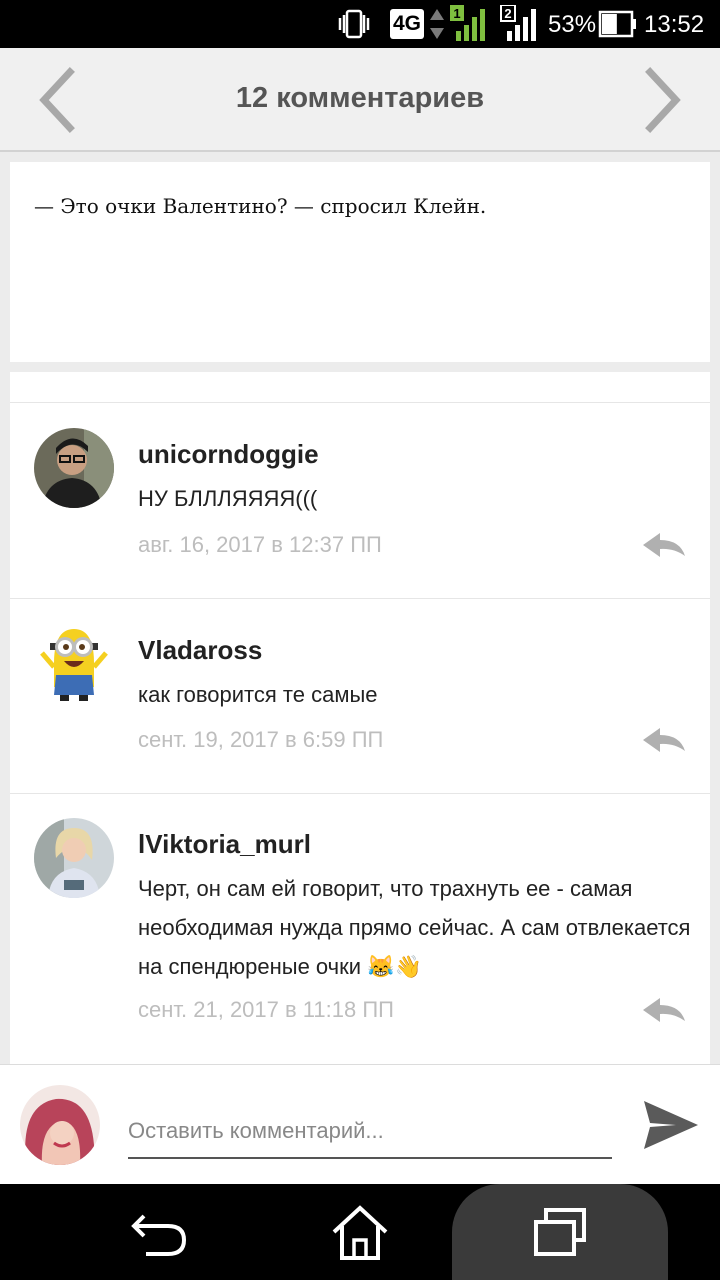 The image size is (720, 1280). Describe the element at coordinates (200, 650) in the screenshot. I see `comment-username: Vladaross` at that location.